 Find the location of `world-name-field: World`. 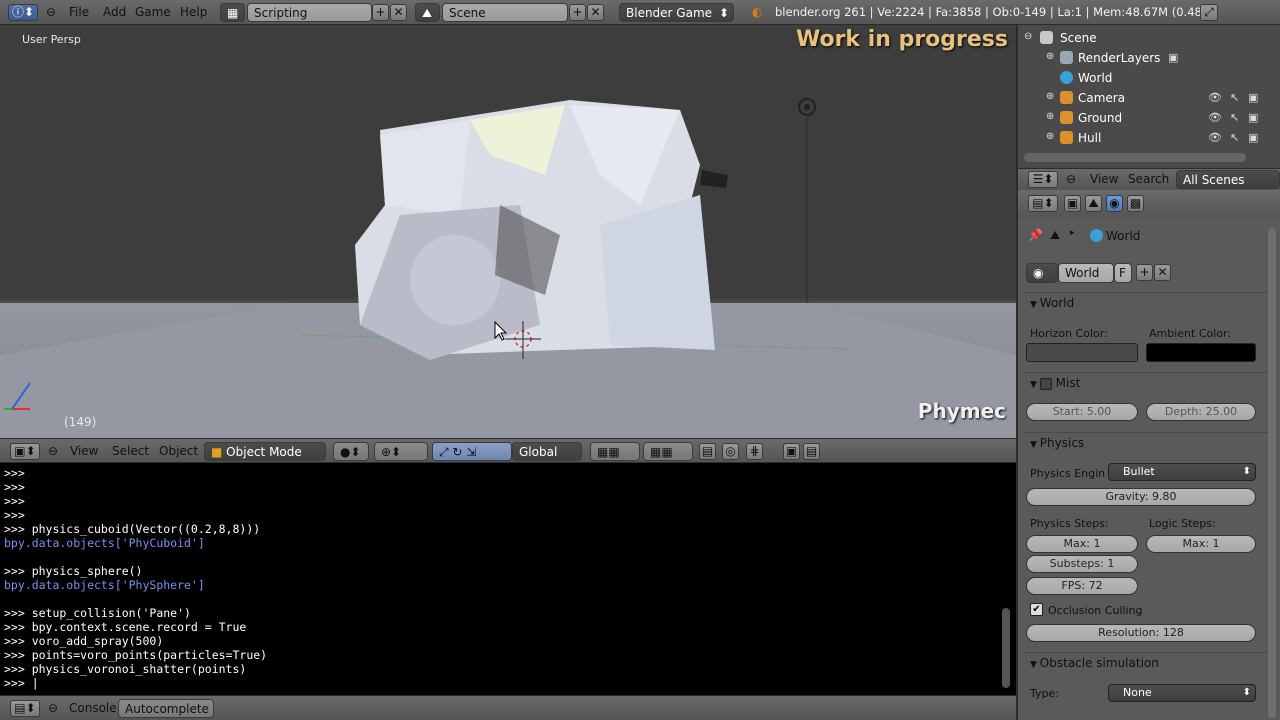

world-name-field: World is located at coordinates (1086, 273).